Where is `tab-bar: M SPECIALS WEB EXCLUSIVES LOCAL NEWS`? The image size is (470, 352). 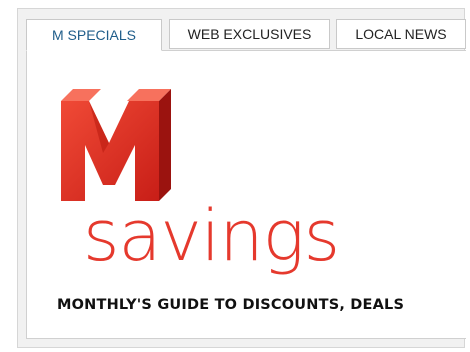 tab-bar: M SPECIALS WEB EXCLUSIVES LOCAL NEWS is located at coordinates (246, 35).